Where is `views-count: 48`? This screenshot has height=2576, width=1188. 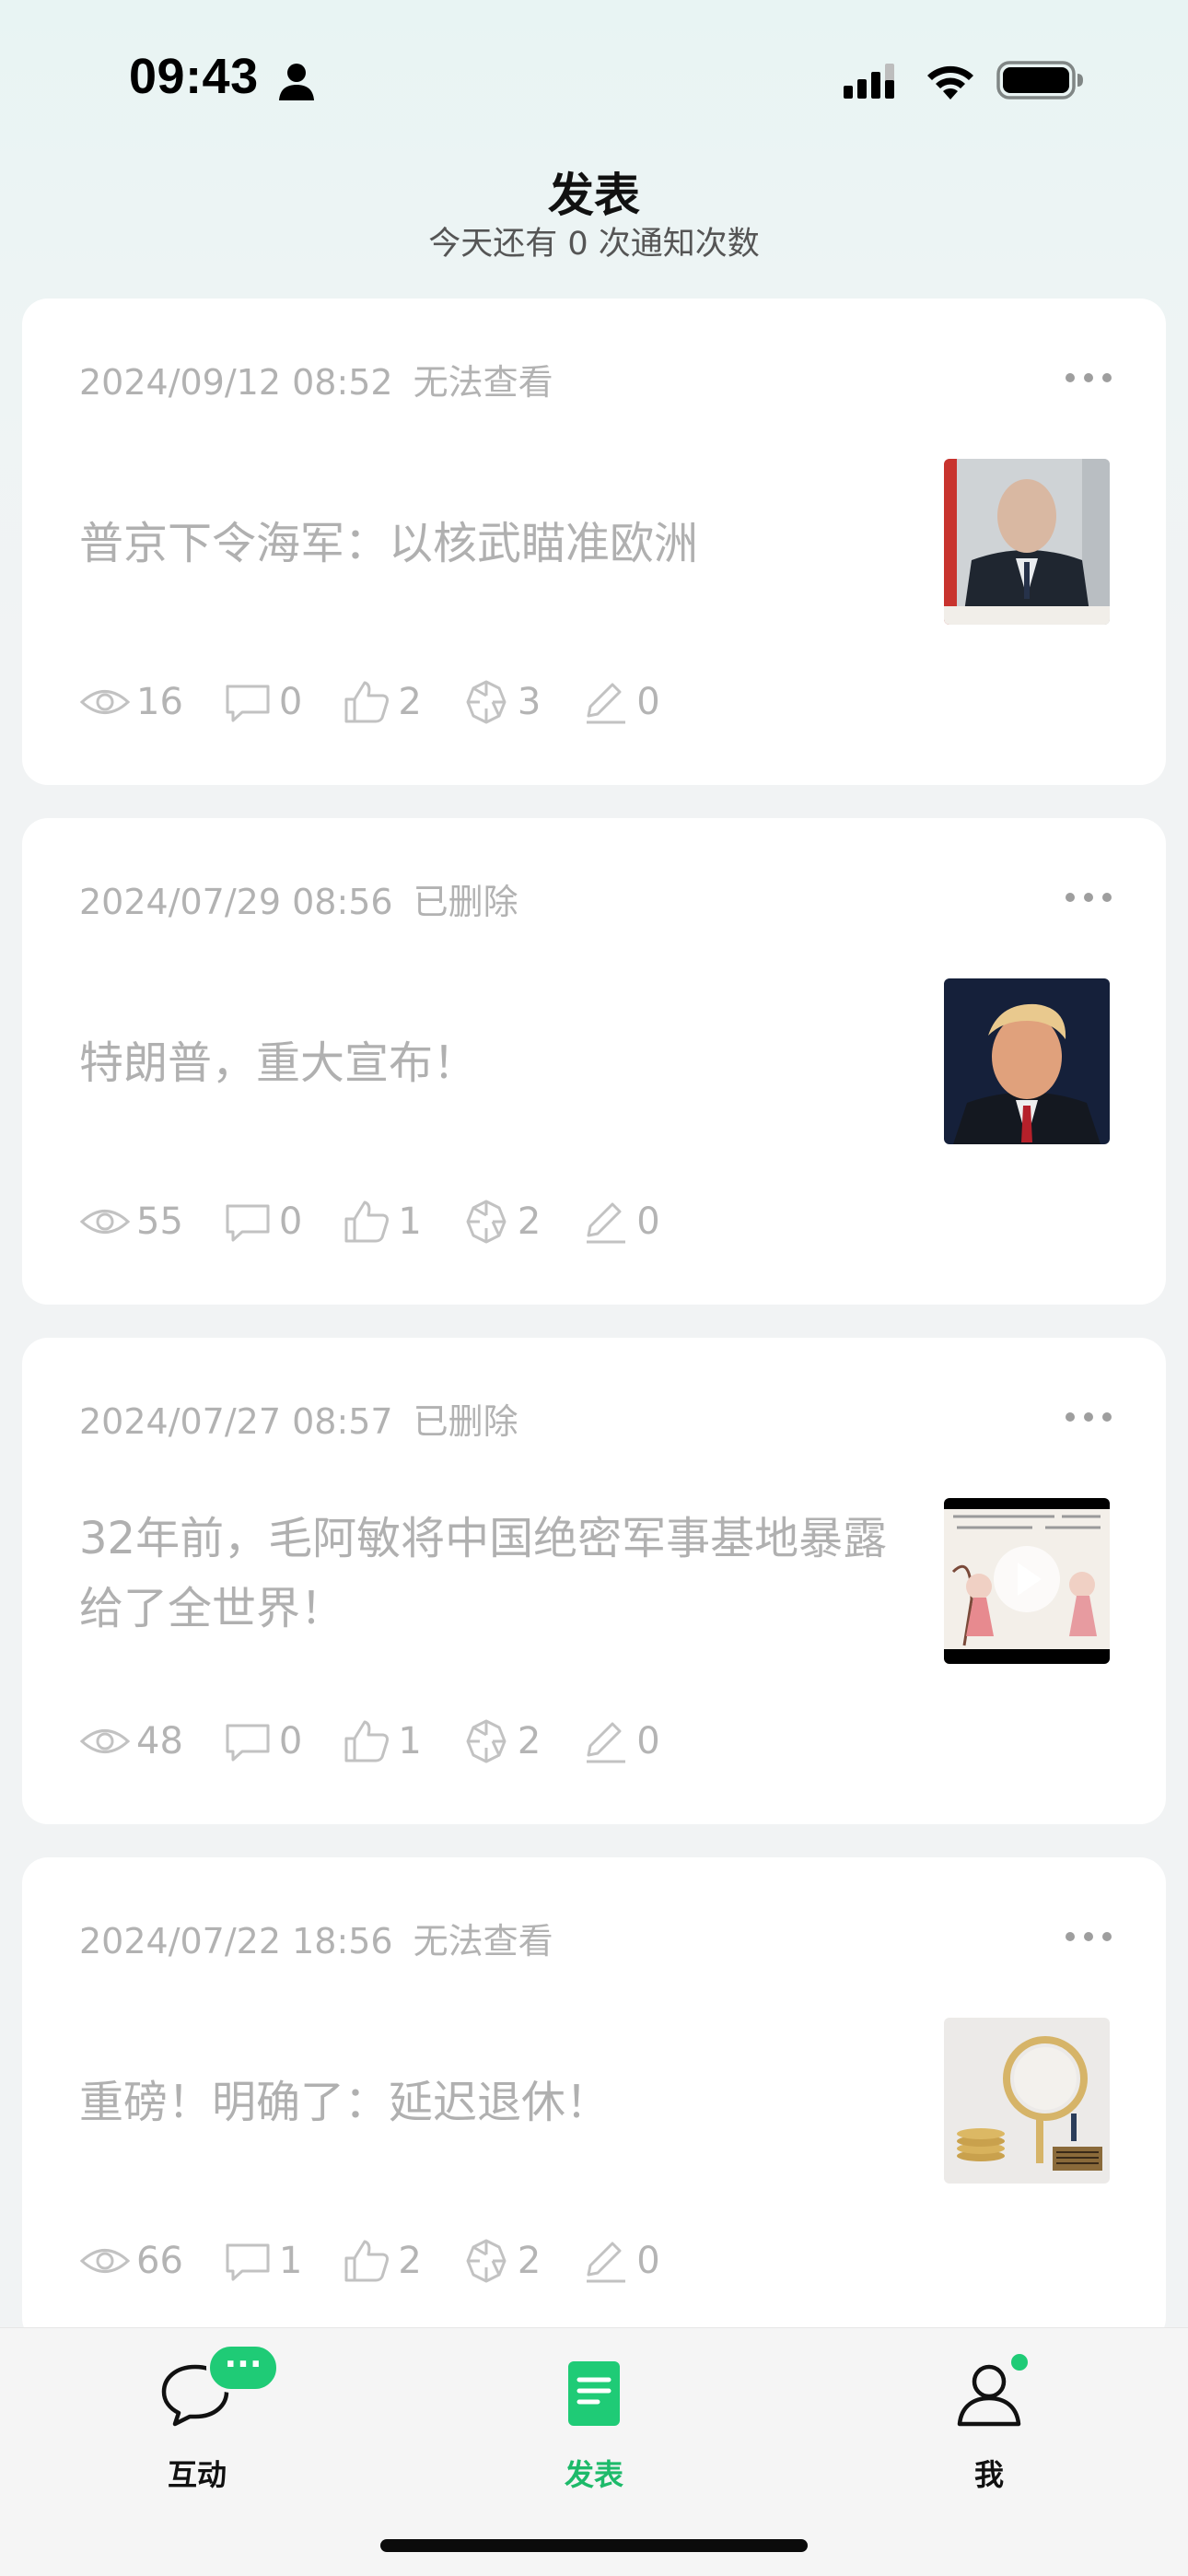
views-count: 48 is located at coordinates (160, 1741).